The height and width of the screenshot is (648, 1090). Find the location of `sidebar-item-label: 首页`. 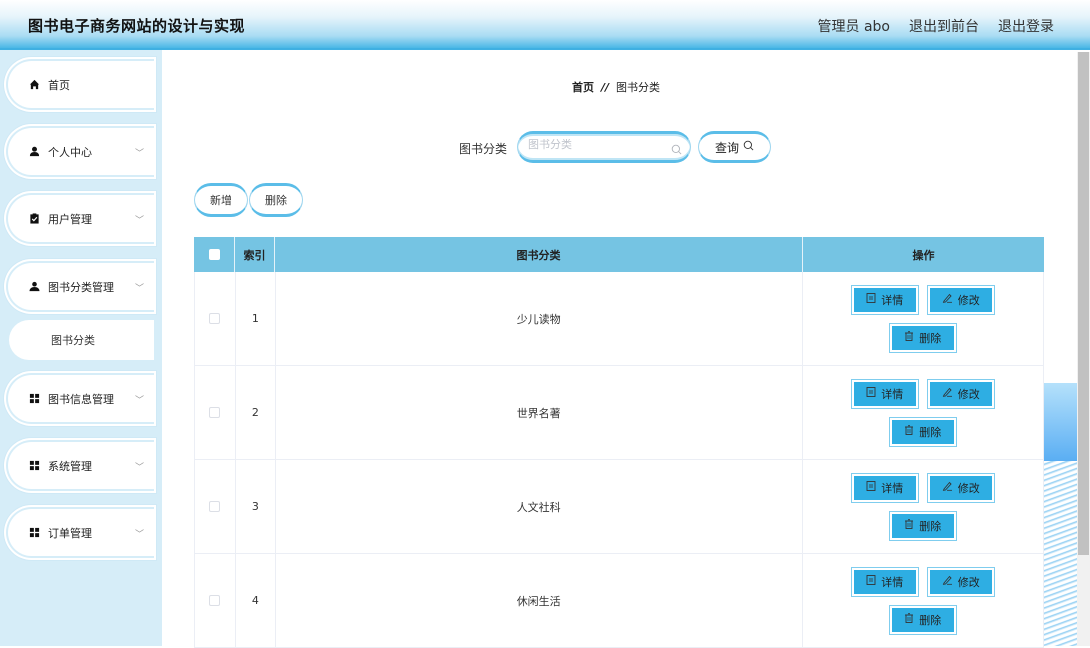

sidebar-item-label: 首页 is located at coordinates (59, 85).